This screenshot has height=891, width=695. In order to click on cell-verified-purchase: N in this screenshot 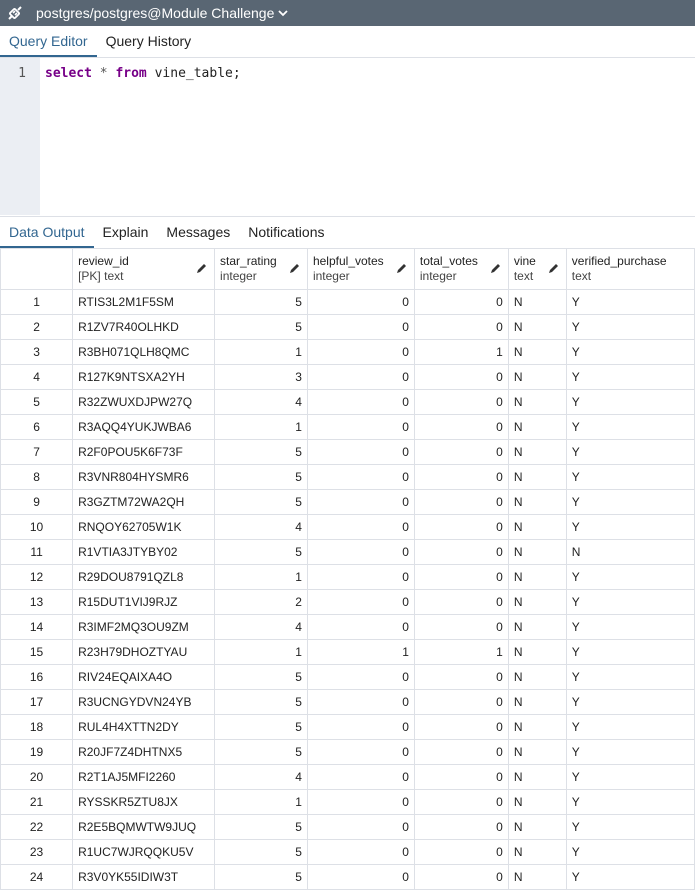, I will do `click(630, 552)`.